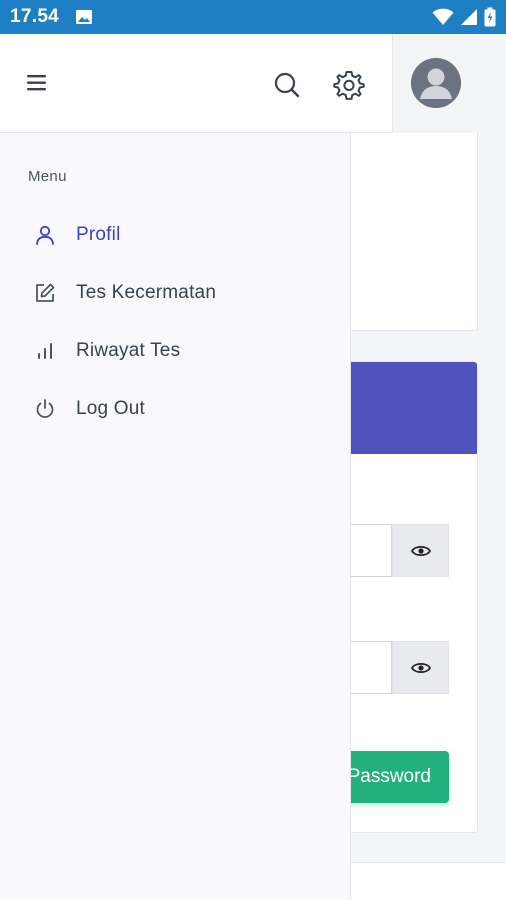 The width and height of the screenshot is (506, 900). I want to click on nav-item-profil: Profil, so click(175, 235).